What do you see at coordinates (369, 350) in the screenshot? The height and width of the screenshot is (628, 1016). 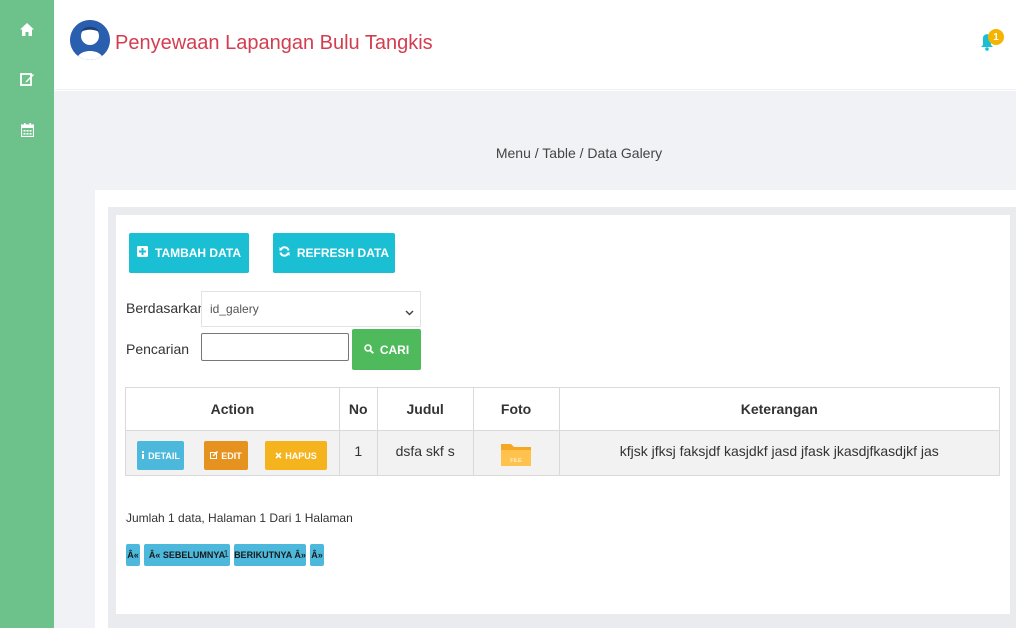 I see `search-icon` at bounding box center [369, 350].